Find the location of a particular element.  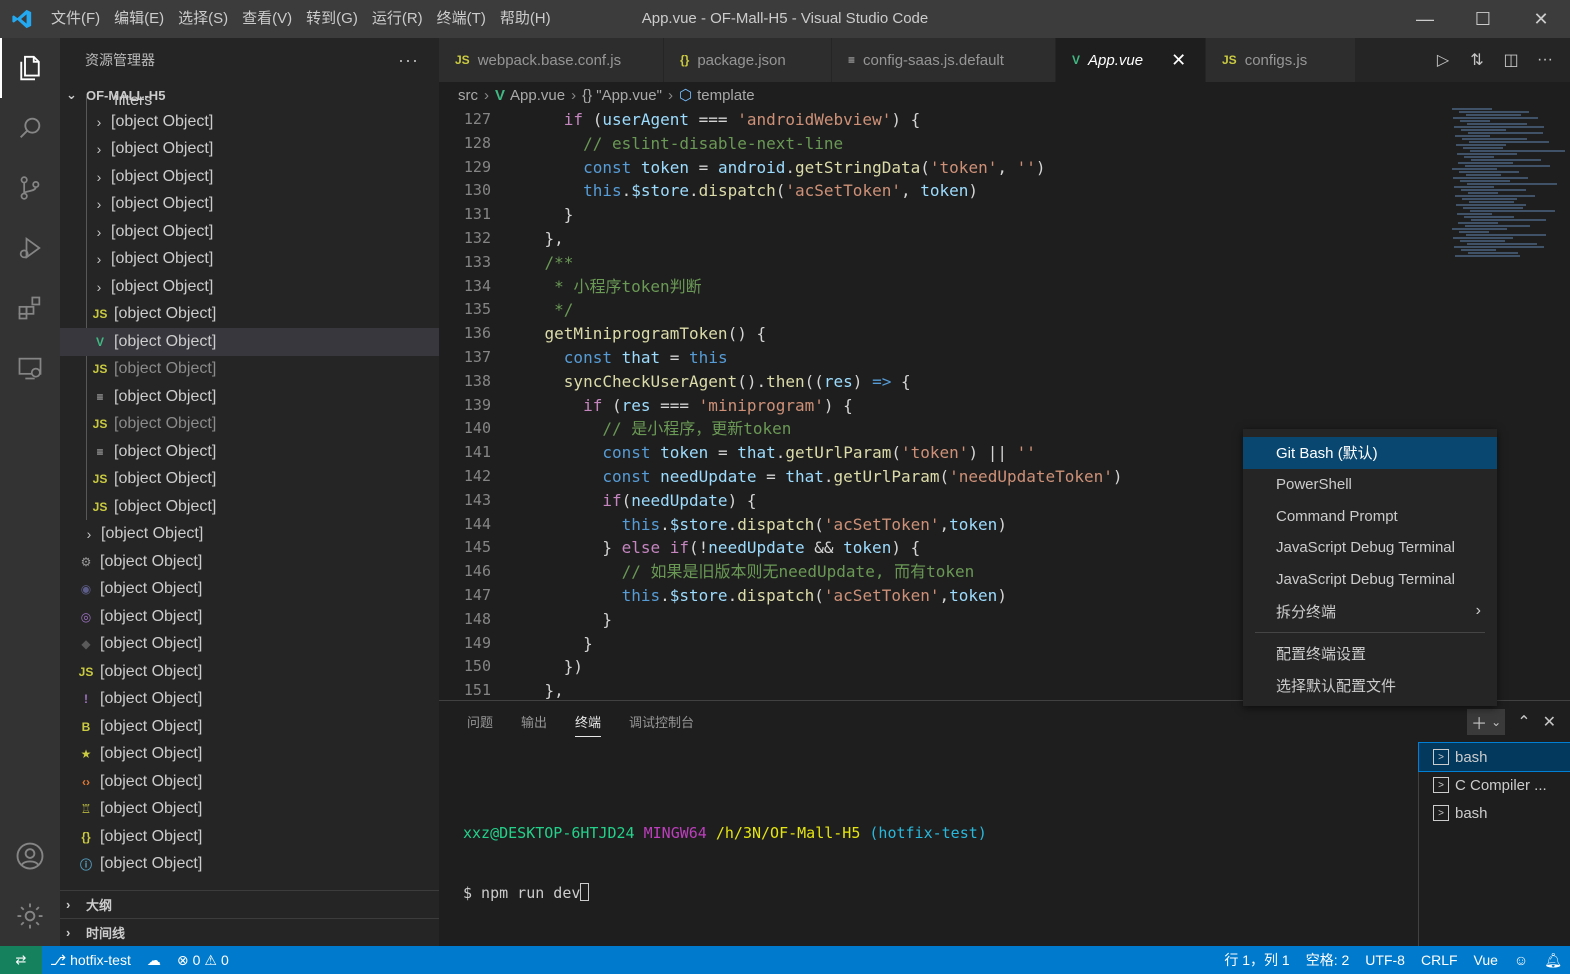

file-tree-item: ! [object Object] is located at coordinates (249, 700).